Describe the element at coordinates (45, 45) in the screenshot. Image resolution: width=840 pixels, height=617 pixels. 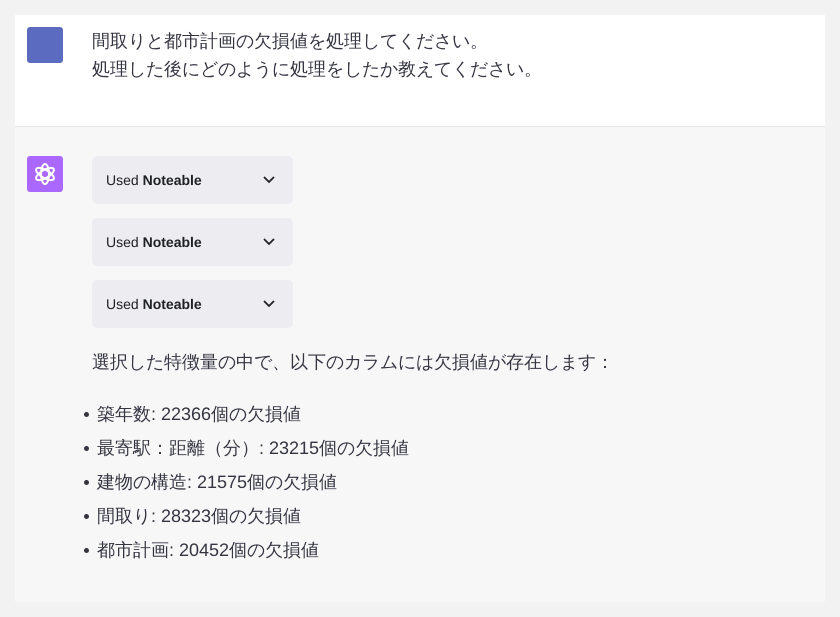
I see `user-avatar` at that location.